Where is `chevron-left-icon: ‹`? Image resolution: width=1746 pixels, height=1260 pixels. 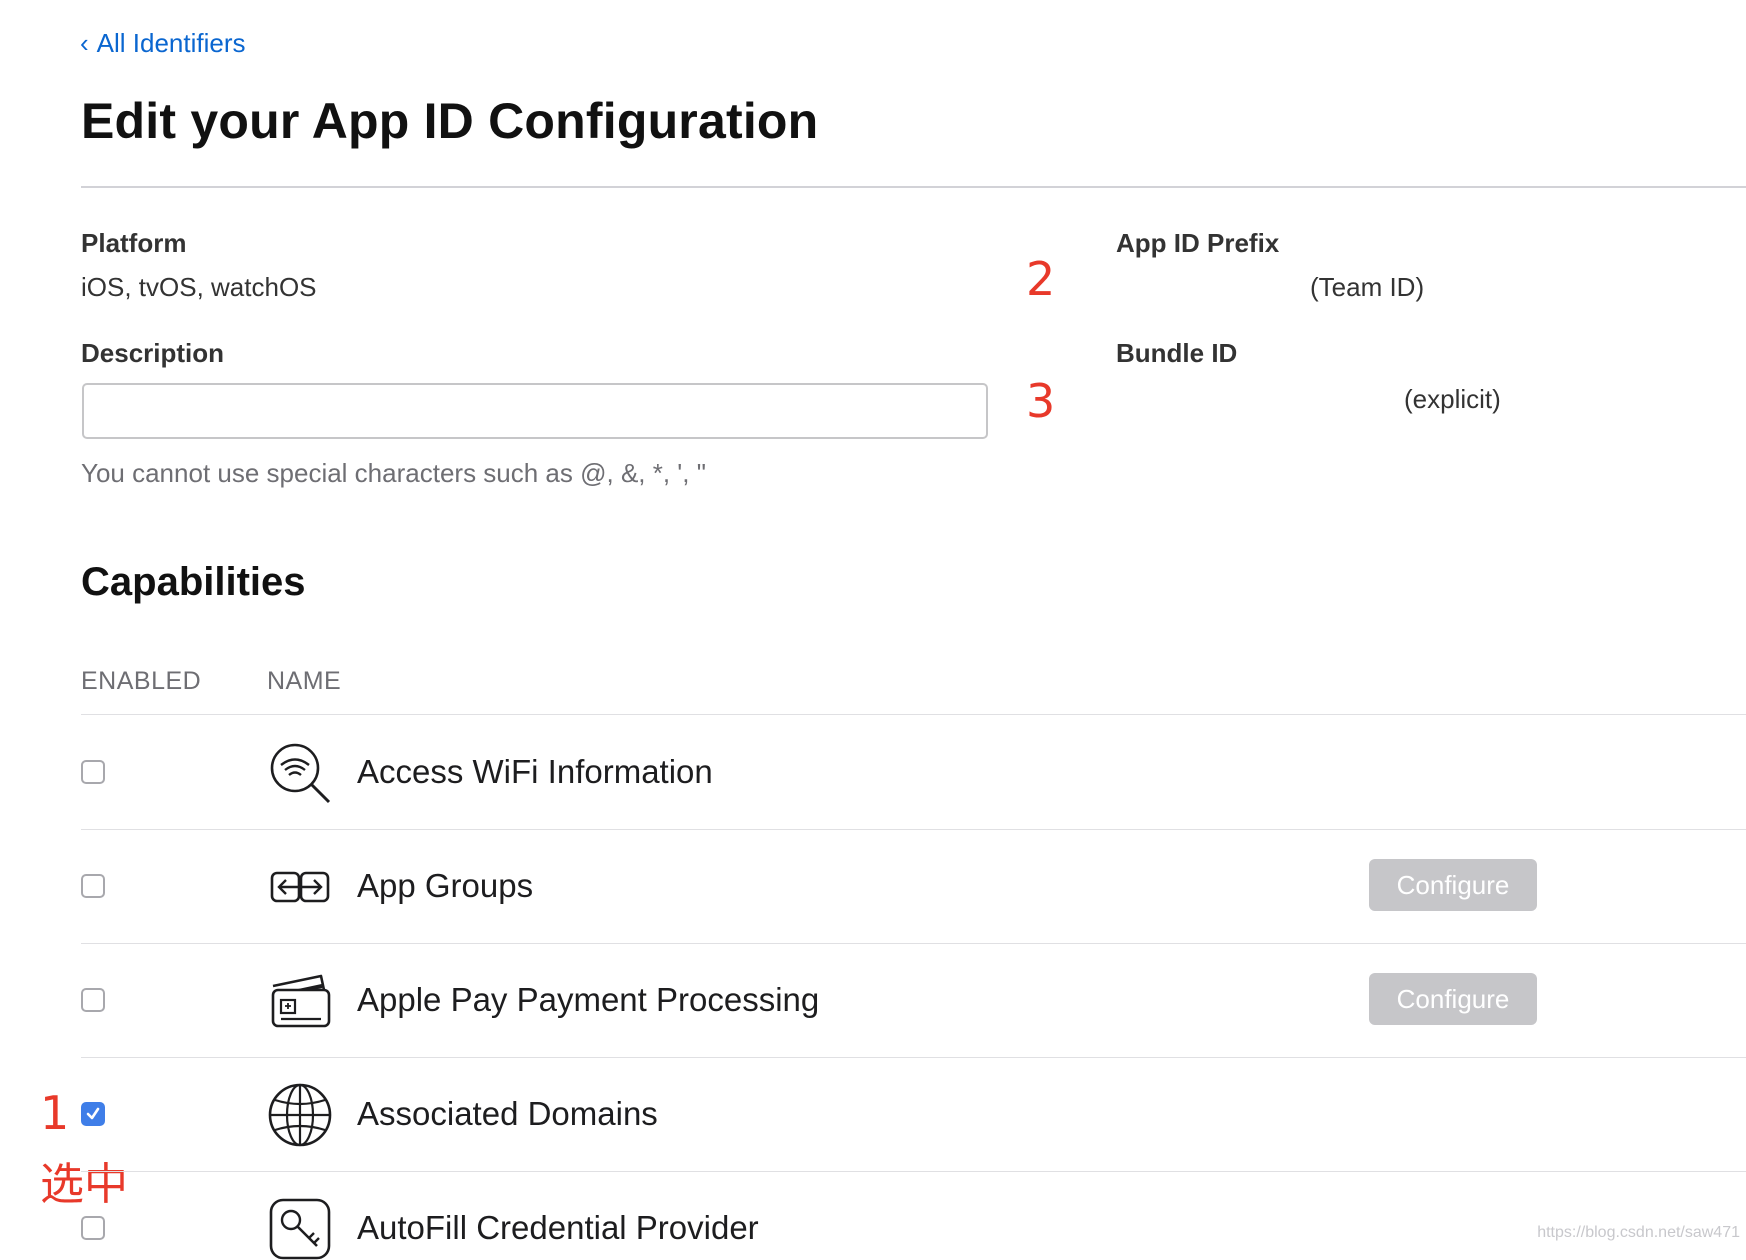
chevron-left-icon: ‹ is located at coordinates (84, 43).